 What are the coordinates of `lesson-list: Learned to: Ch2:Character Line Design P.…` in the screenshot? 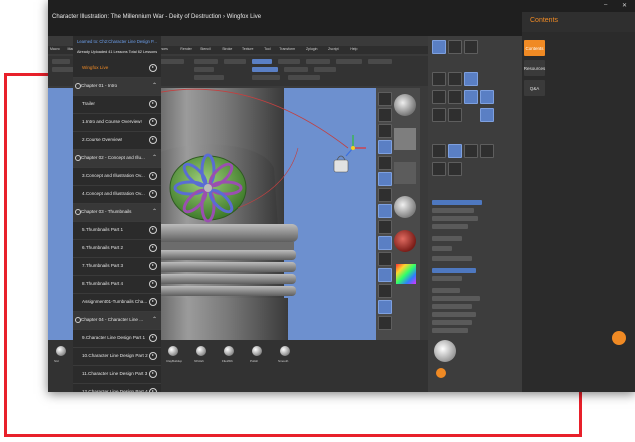 It's located at (117, 214).